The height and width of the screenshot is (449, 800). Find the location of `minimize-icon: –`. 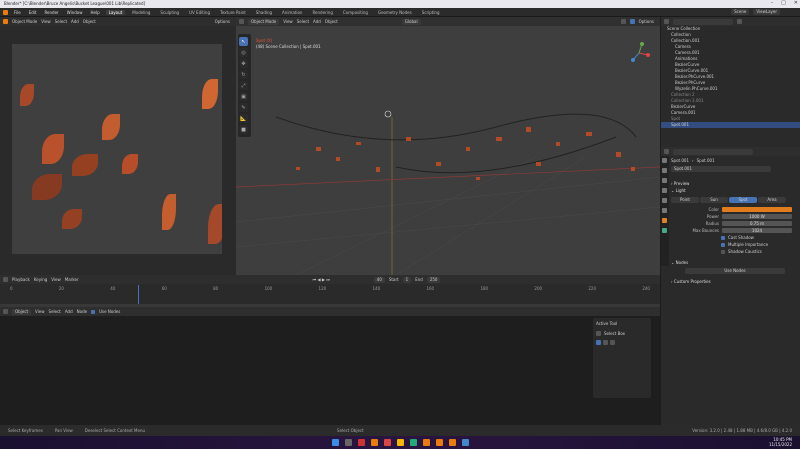

minimize-icon: – is located at coordinates (772, 4).